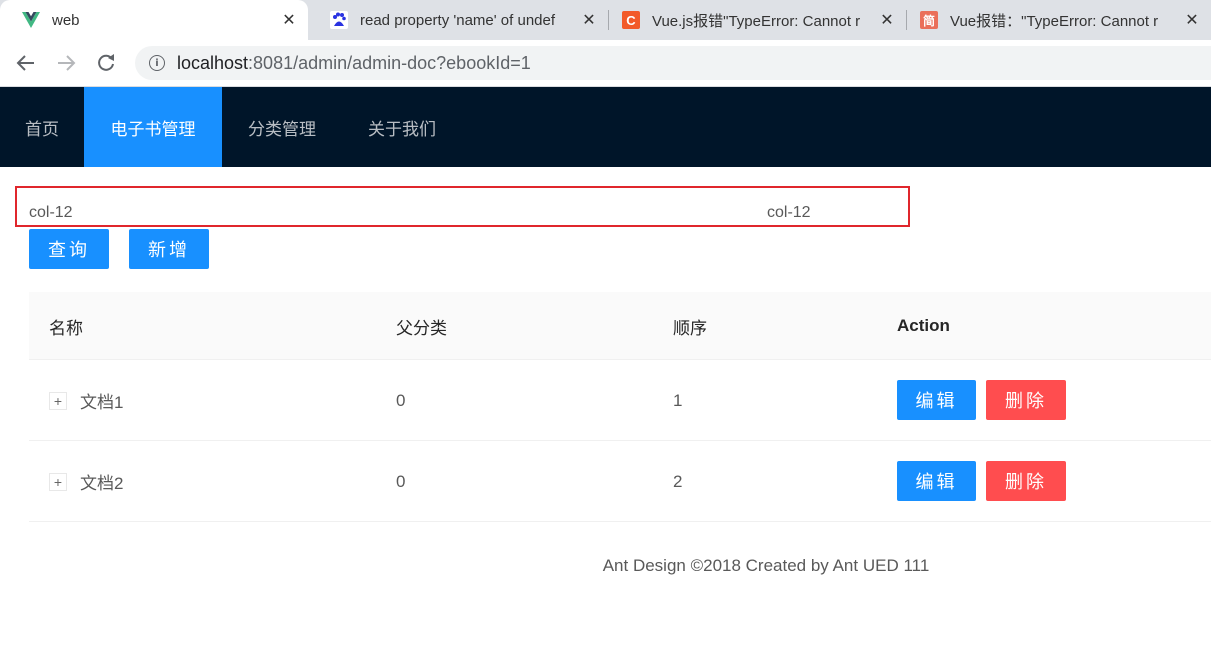  I want to click on vue-logo-icon, so click(31, 20).